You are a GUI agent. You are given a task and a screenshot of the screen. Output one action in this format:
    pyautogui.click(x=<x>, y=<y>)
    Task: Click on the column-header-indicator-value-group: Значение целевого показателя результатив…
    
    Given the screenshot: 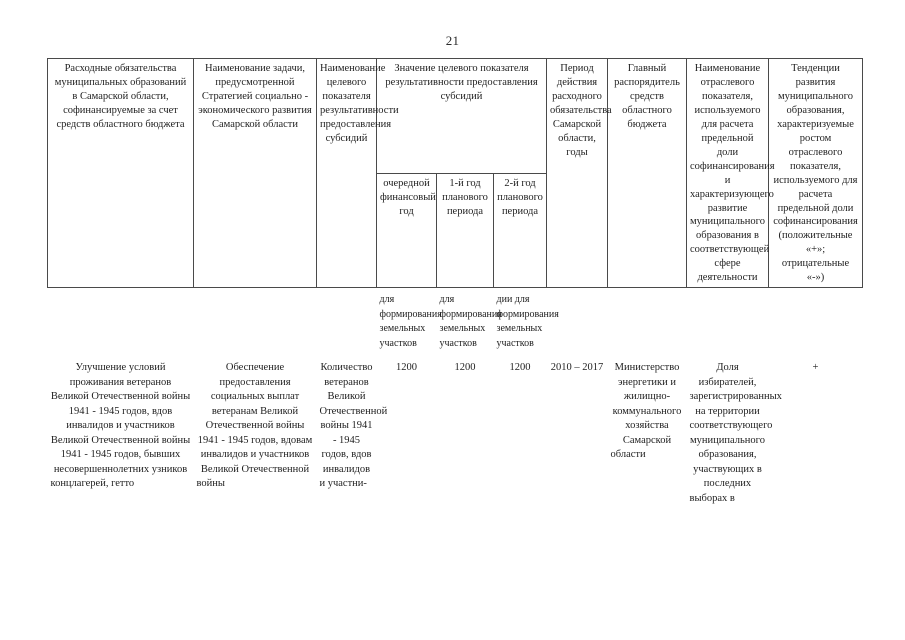 What is the action you would take?
    pyautogui.click(x=461, y=116)
    